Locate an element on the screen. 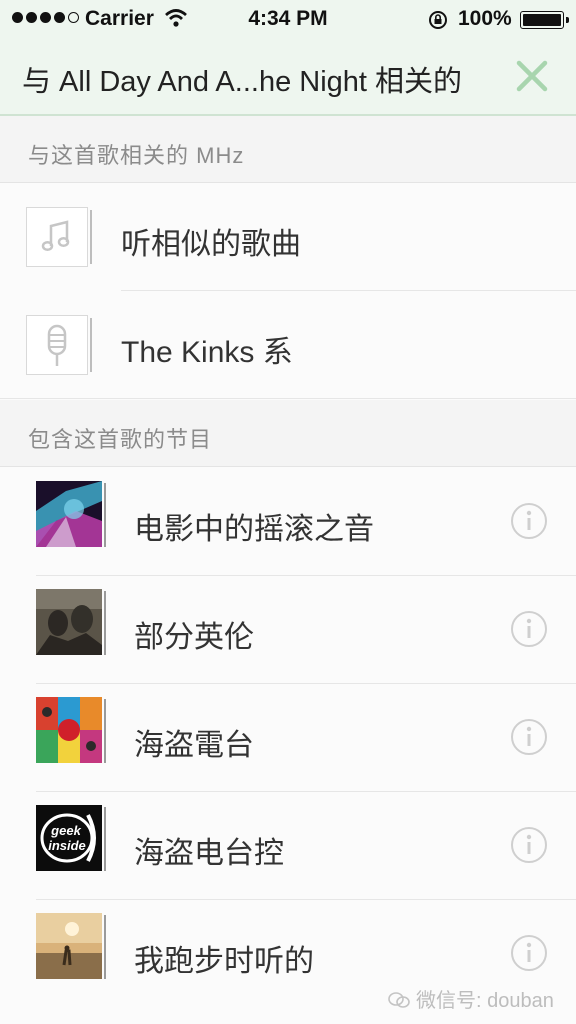 This screenshot has height=1024, width=576. program-title: 电影中的摇滚之音 is located at coordinates (254, 529).